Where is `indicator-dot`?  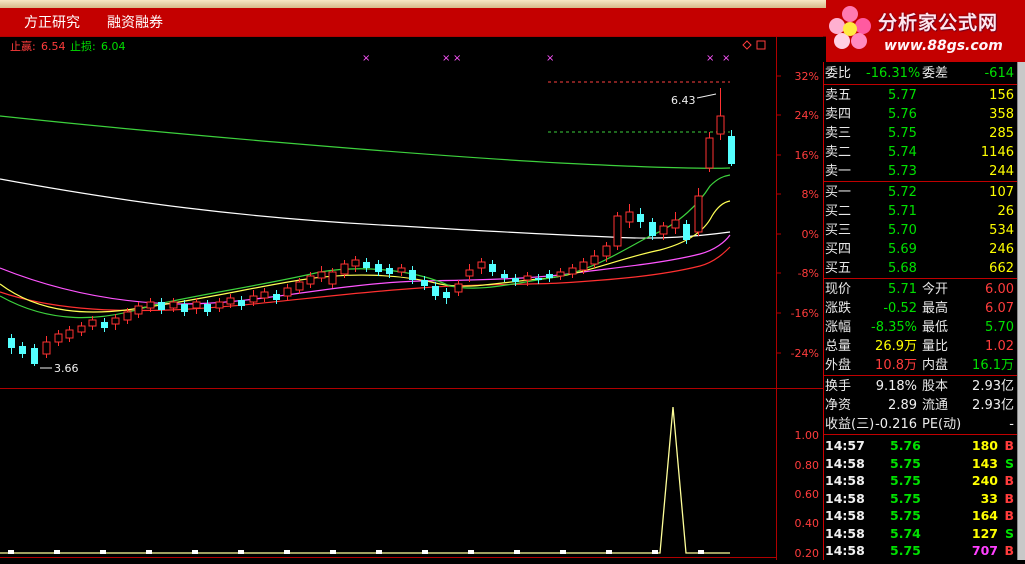 indicator-dot is located at coordinates (517, 552).